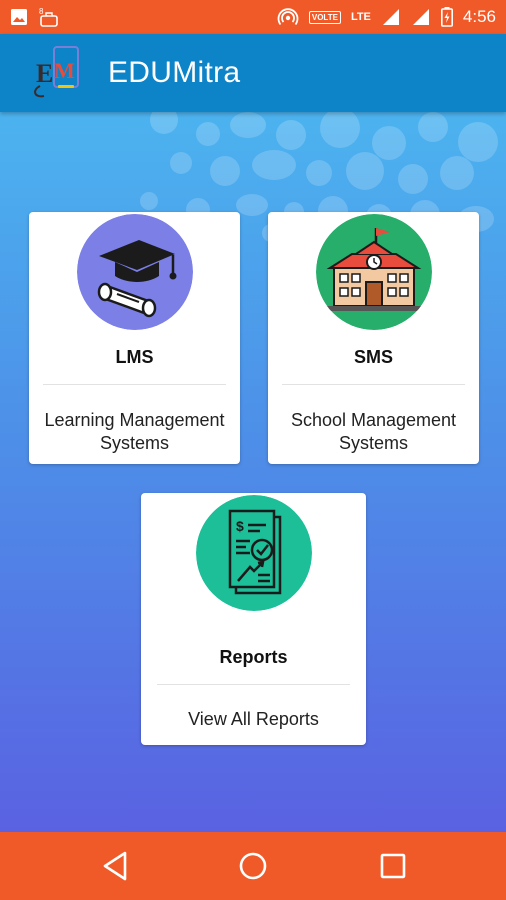 The image size is (506, 900). Describe the element at coordinates (115, 866) in the screenshot. I see `back-icon` at that location.